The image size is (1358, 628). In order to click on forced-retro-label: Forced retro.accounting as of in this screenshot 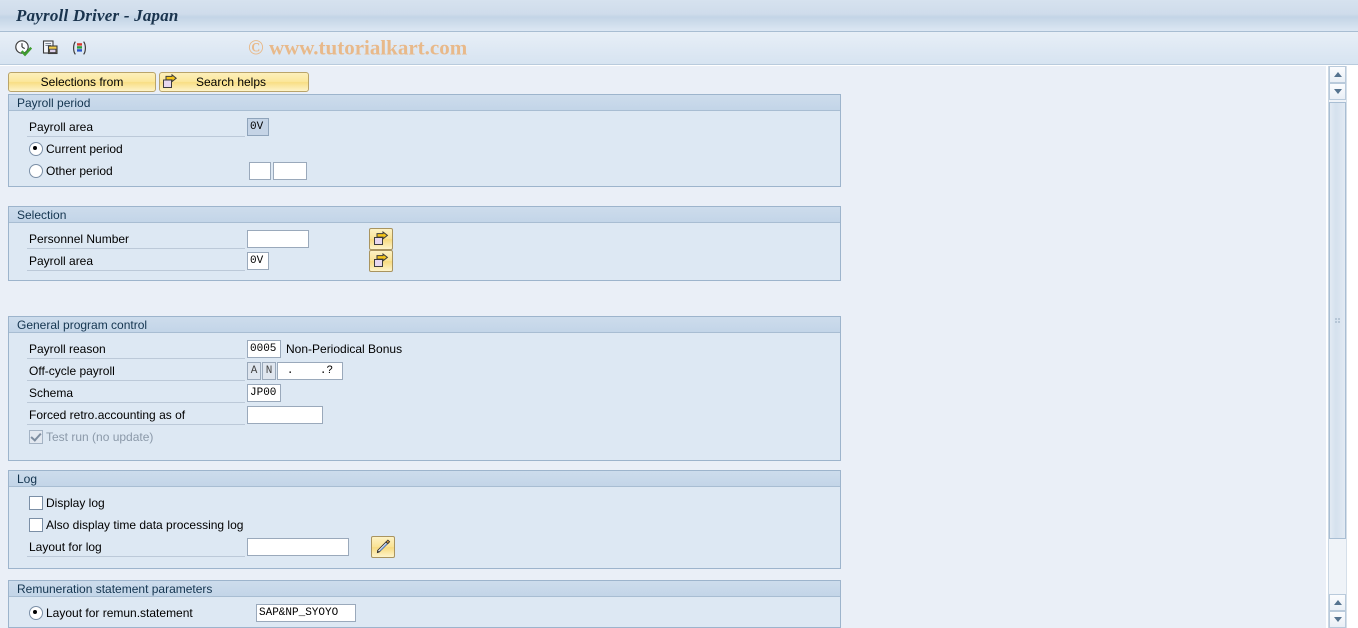, I will do `click(136, 415)`.